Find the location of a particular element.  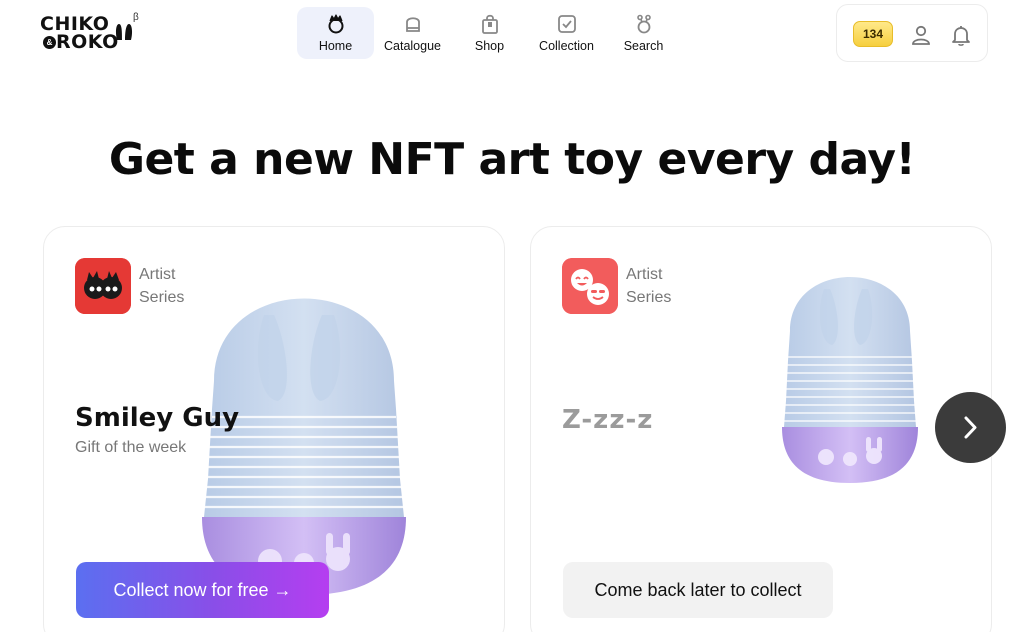

logo-text-line2: ROKO is located at coordinates (87, 42).